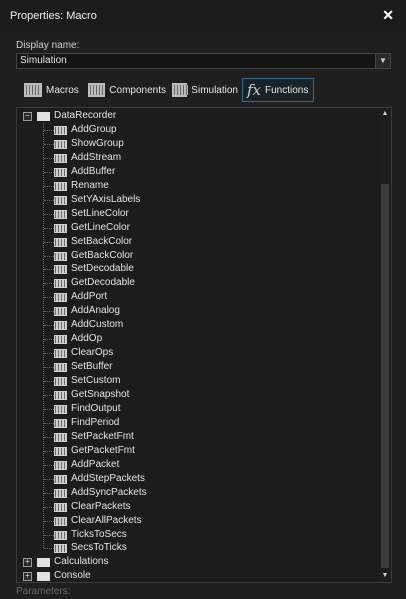 The width and height of the screenshot is (406, 599). I want to click on tree-node-function: GetSnapshot, so click(197, 395).